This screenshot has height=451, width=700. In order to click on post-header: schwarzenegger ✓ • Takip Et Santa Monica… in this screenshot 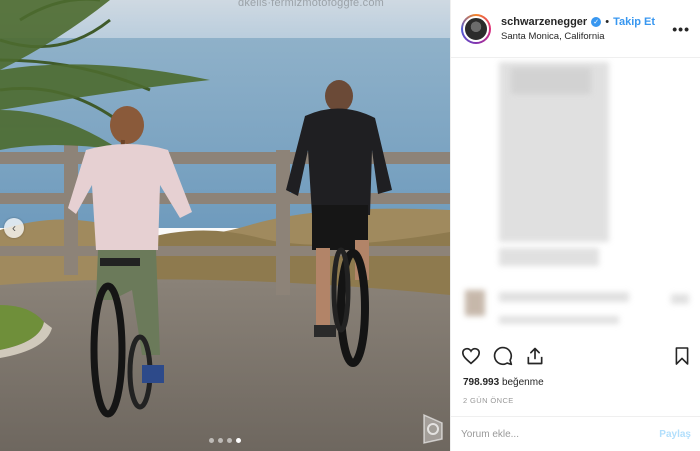, I will do `click(575, 29)`.